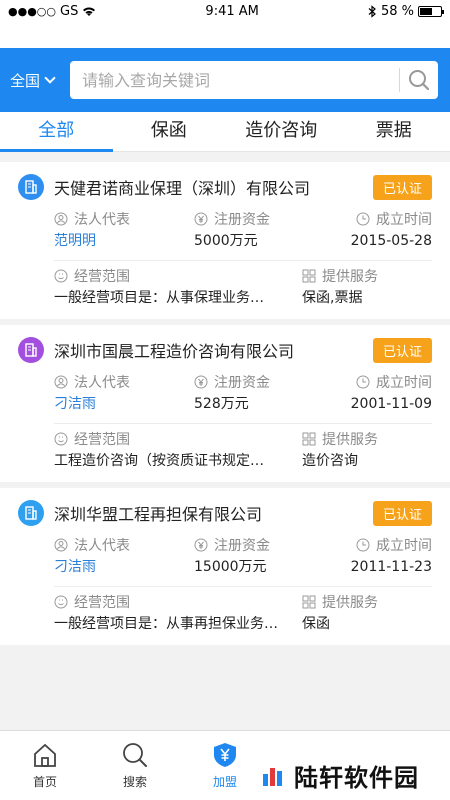 Image resolution: width=450 pixels, height=800 pixels. Describe the element at coordinates (394, 131) in the screenshot. I see `tab-bills: 票据` at that location.